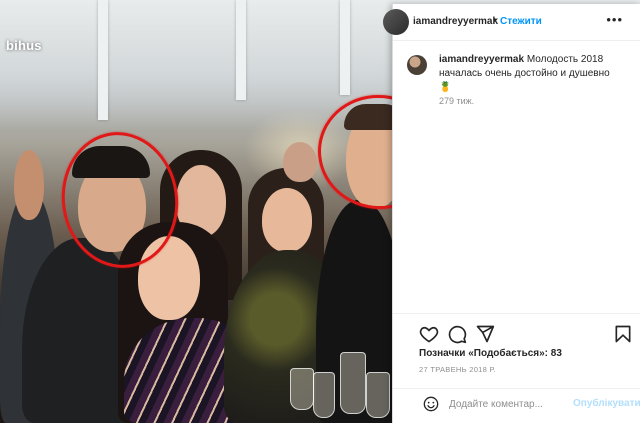  I want to click on watermark-logo: bihus, so click(24, 45).